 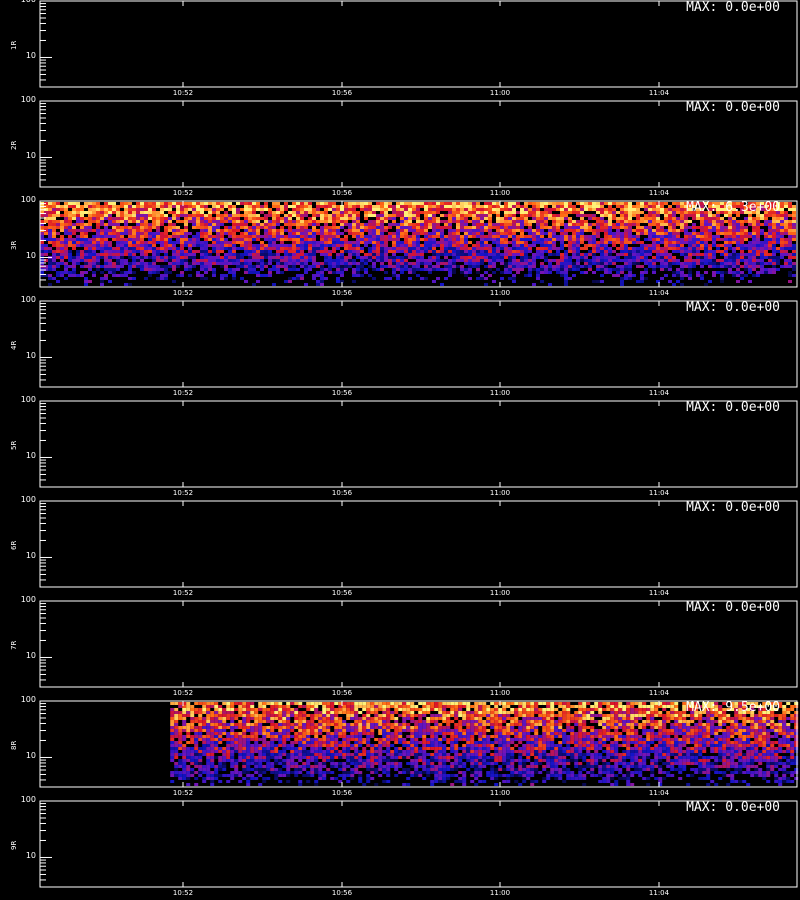 I want to click on spectrogram-plot, so click(x=418, y=244).